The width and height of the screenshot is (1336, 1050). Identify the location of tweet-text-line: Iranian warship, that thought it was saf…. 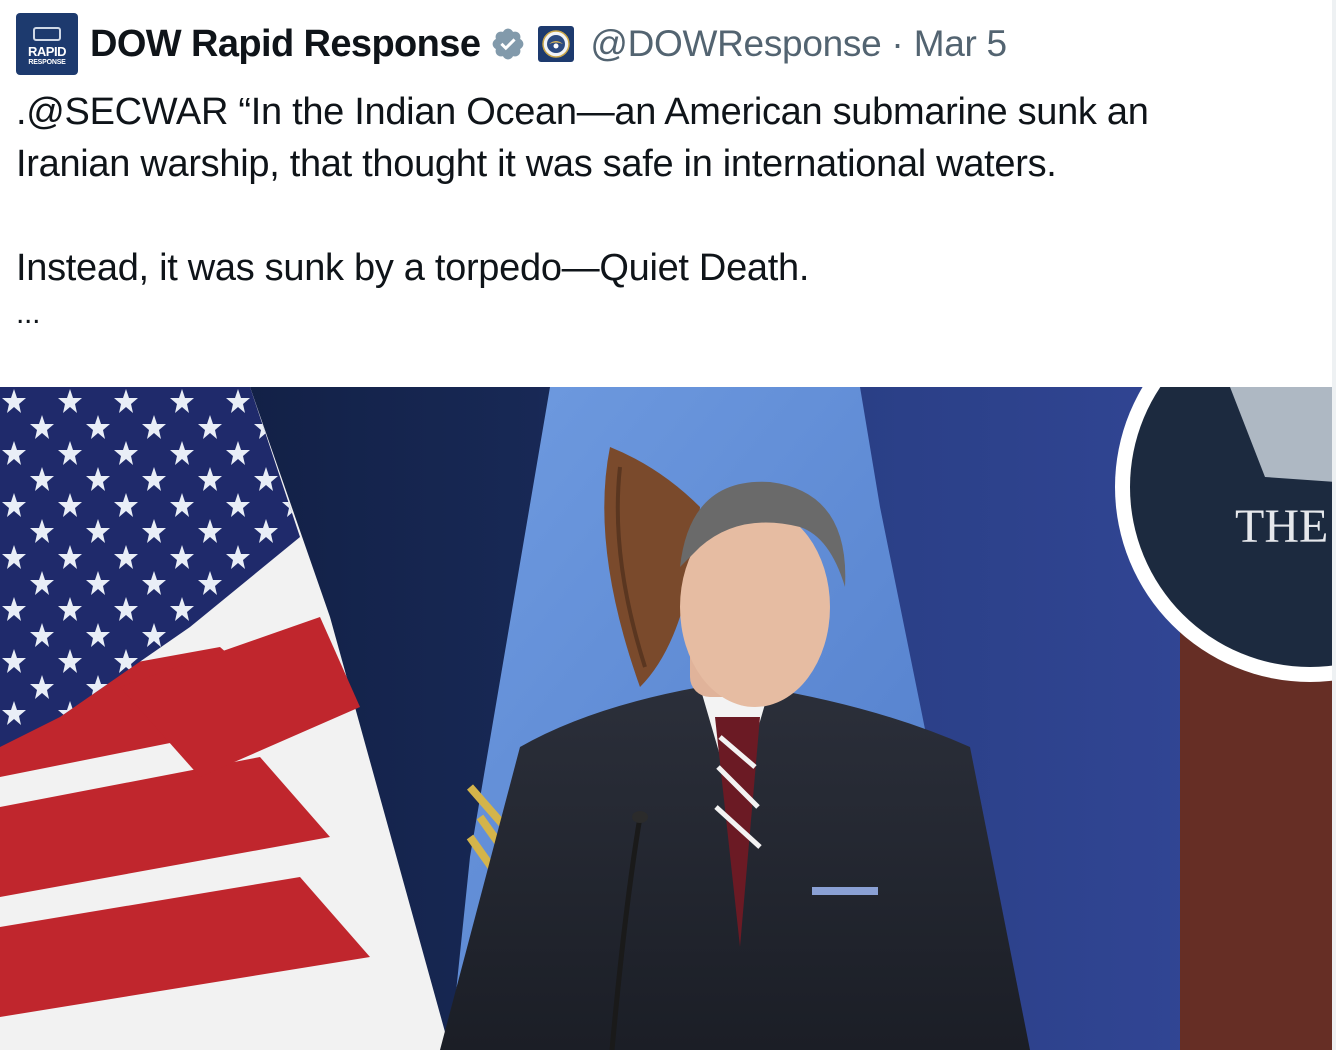
(536, 164).